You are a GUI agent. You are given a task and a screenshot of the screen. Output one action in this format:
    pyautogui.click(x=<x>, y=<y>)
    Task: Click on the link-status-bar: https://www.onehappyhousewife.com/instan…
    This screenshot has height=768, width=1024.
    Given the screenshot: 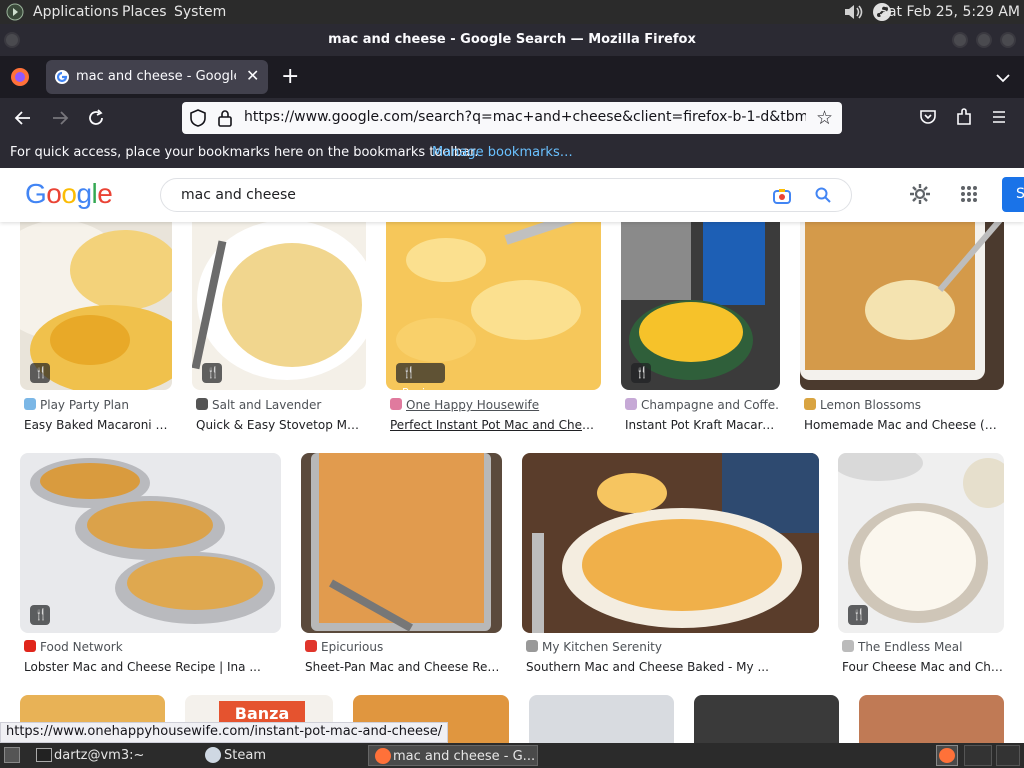 What is the action you would take?
    pyautogui.click(x=224, y=732)
    